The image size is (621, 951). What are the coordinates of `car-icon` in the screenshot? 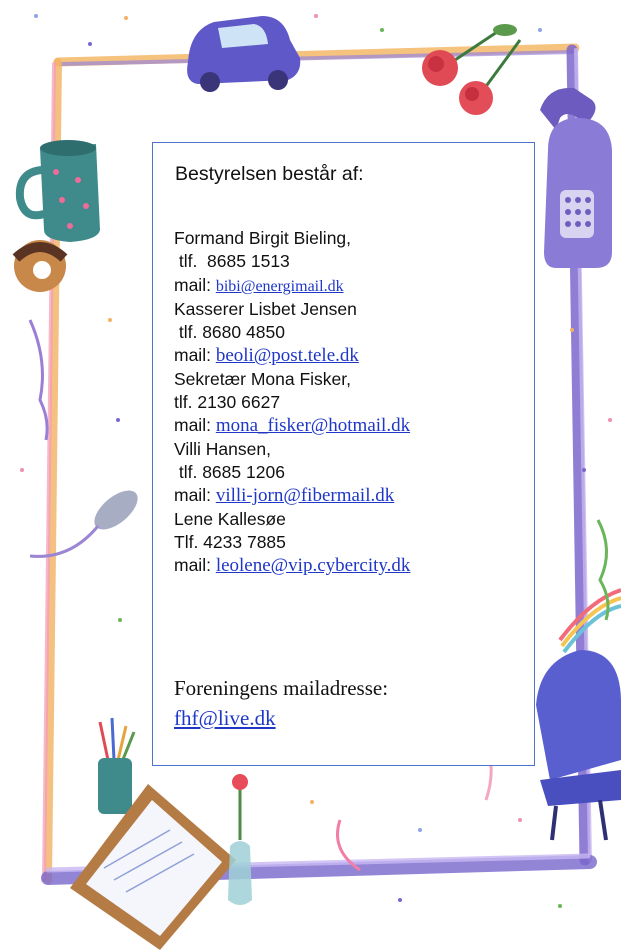 It's located at (244, 54).